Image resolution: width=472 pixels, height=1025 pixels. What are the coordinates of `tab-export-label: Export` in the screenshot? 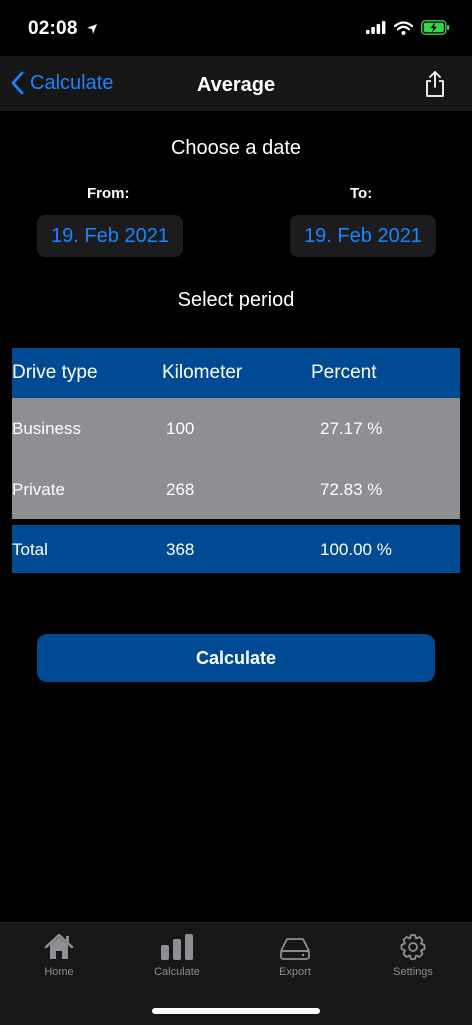 It's located at (295, 972).